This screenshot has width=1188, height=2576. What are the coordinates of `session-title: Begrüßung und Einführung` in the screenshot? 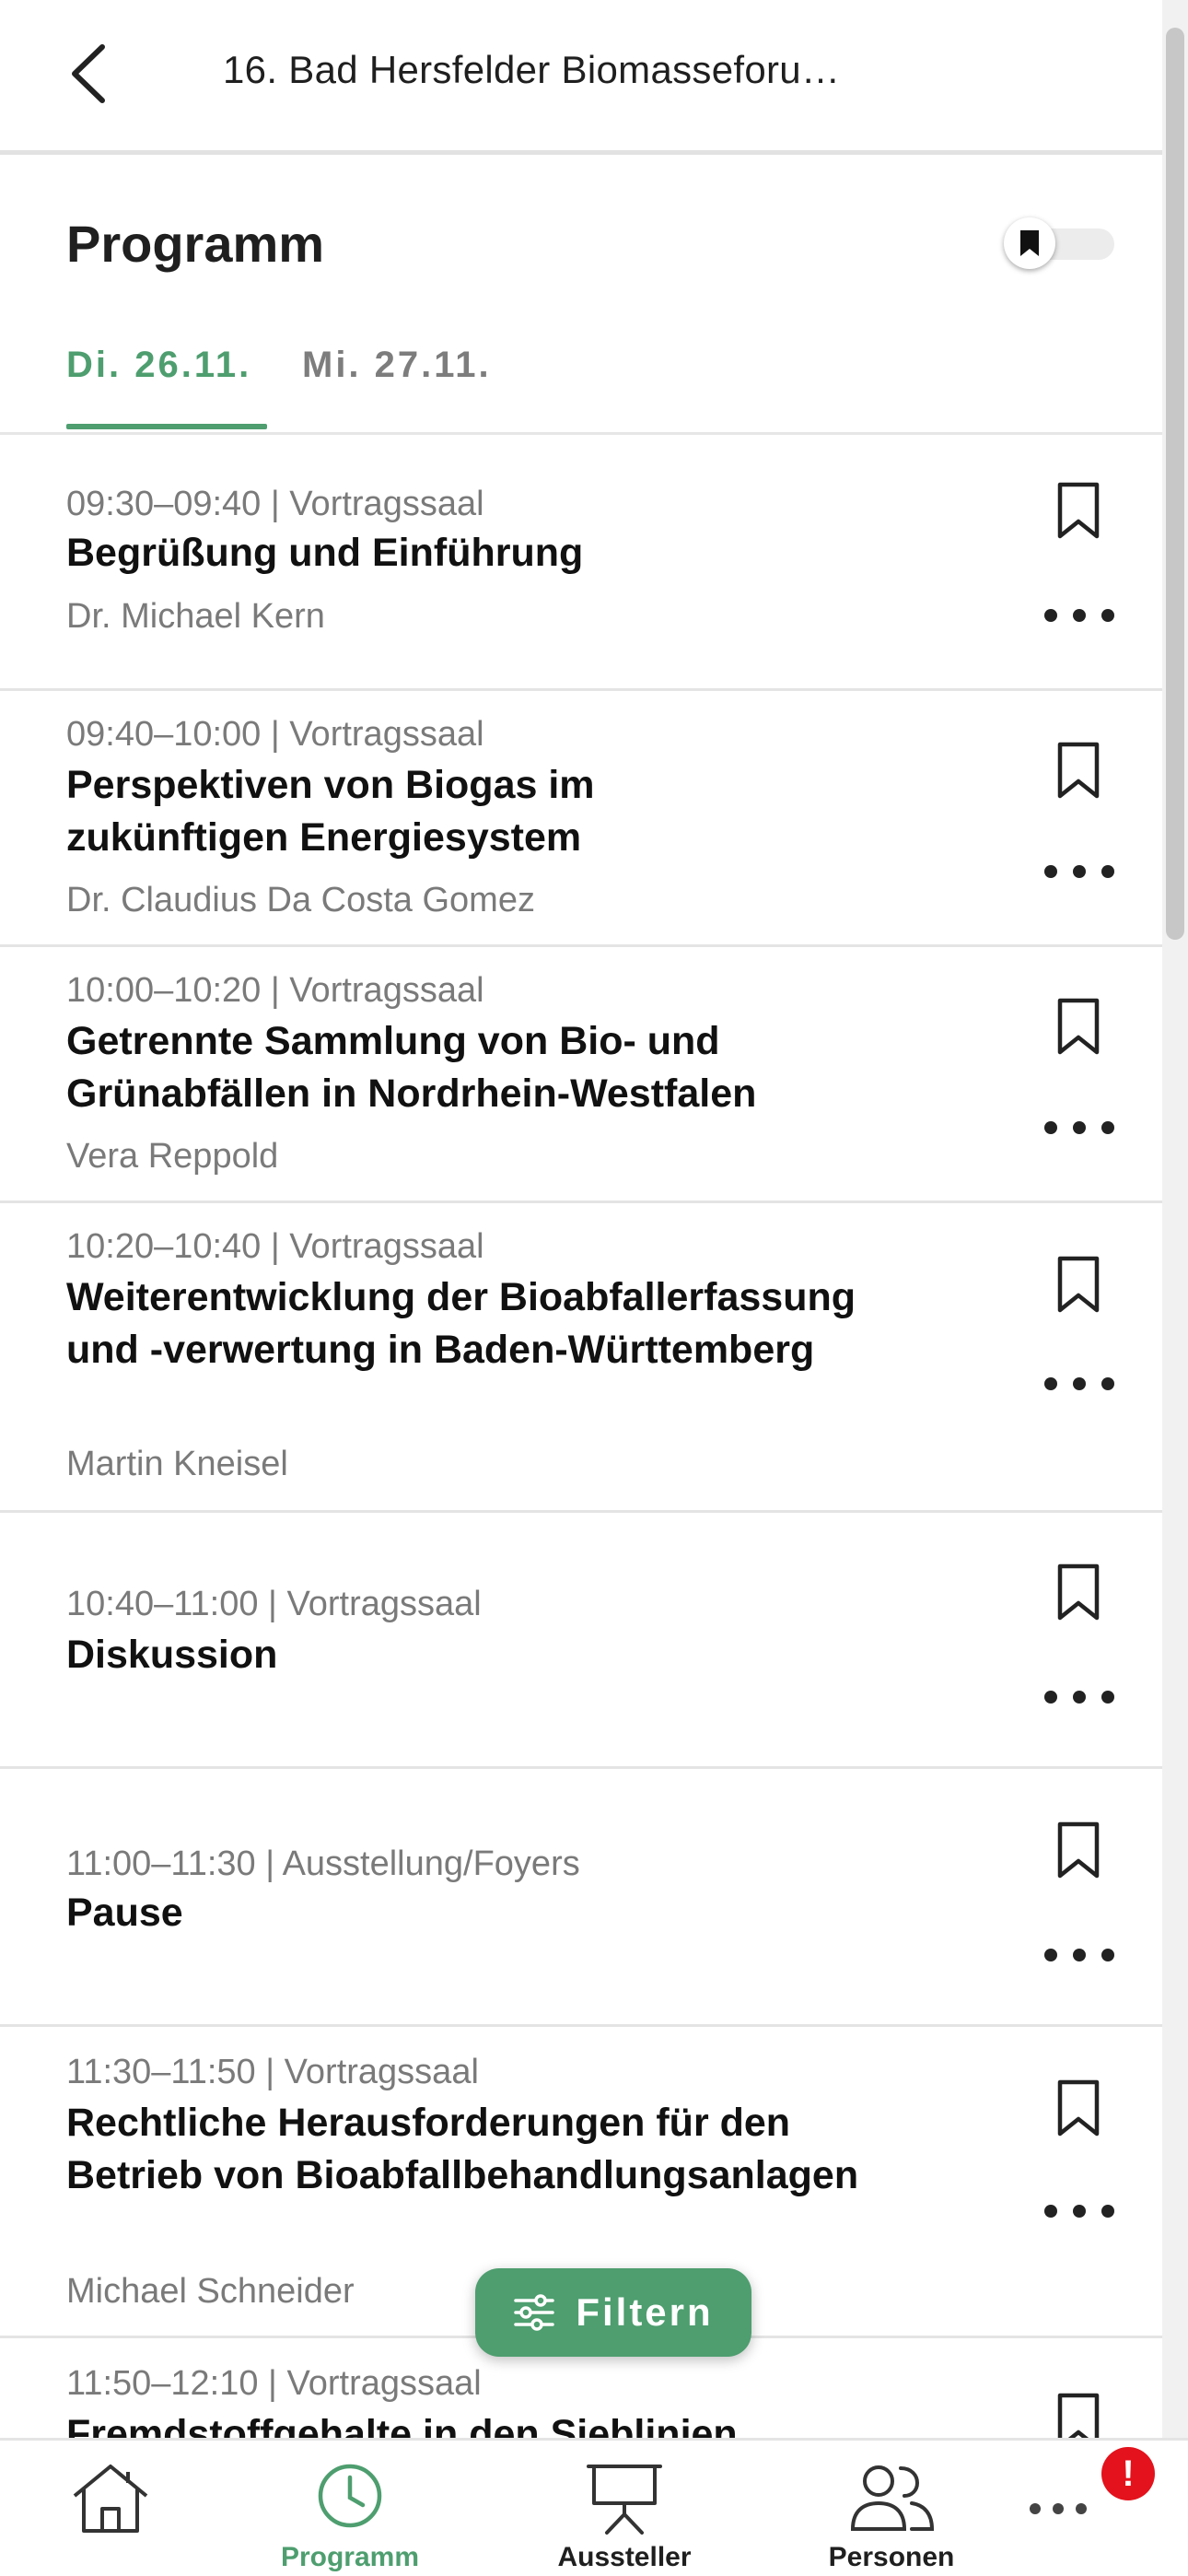 It's located at (325, 553).